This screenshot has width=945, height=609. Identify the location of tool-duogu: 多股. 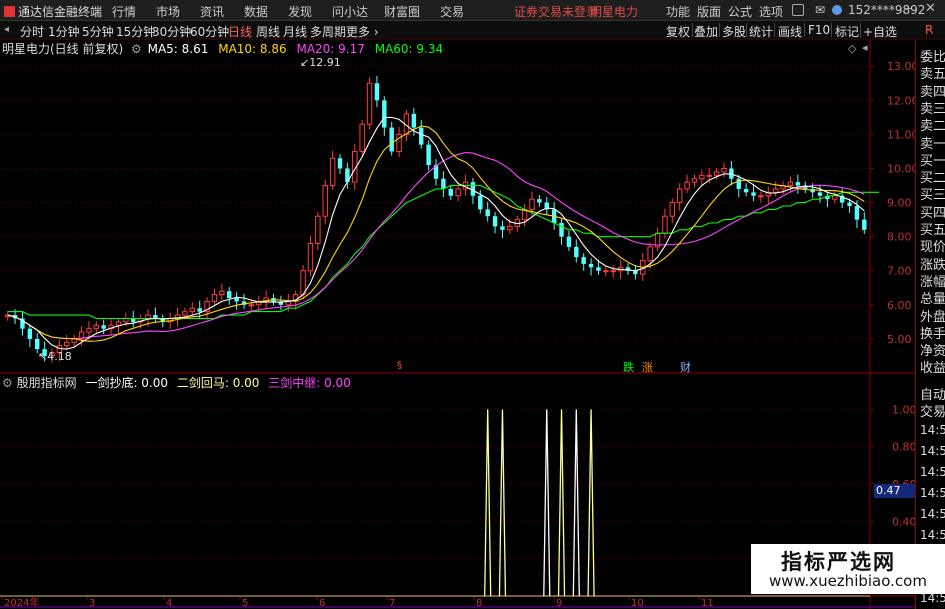
(734, 31).